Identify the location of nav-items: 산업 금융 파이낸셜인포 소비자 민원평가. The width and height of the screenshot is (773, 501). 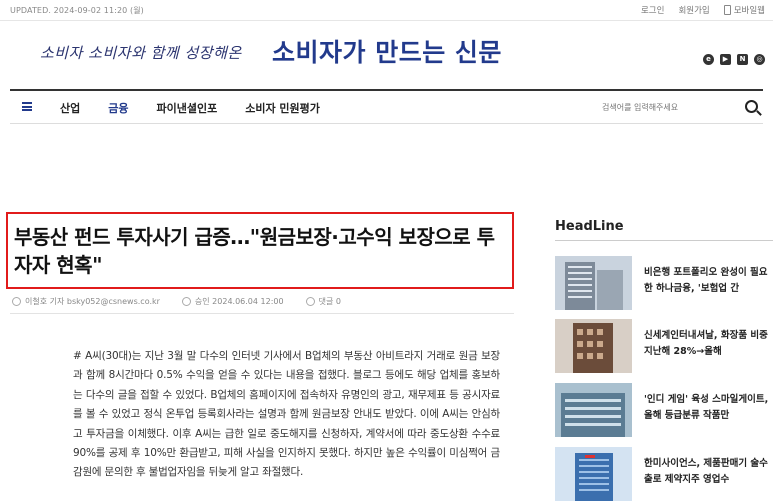
(204, 108).